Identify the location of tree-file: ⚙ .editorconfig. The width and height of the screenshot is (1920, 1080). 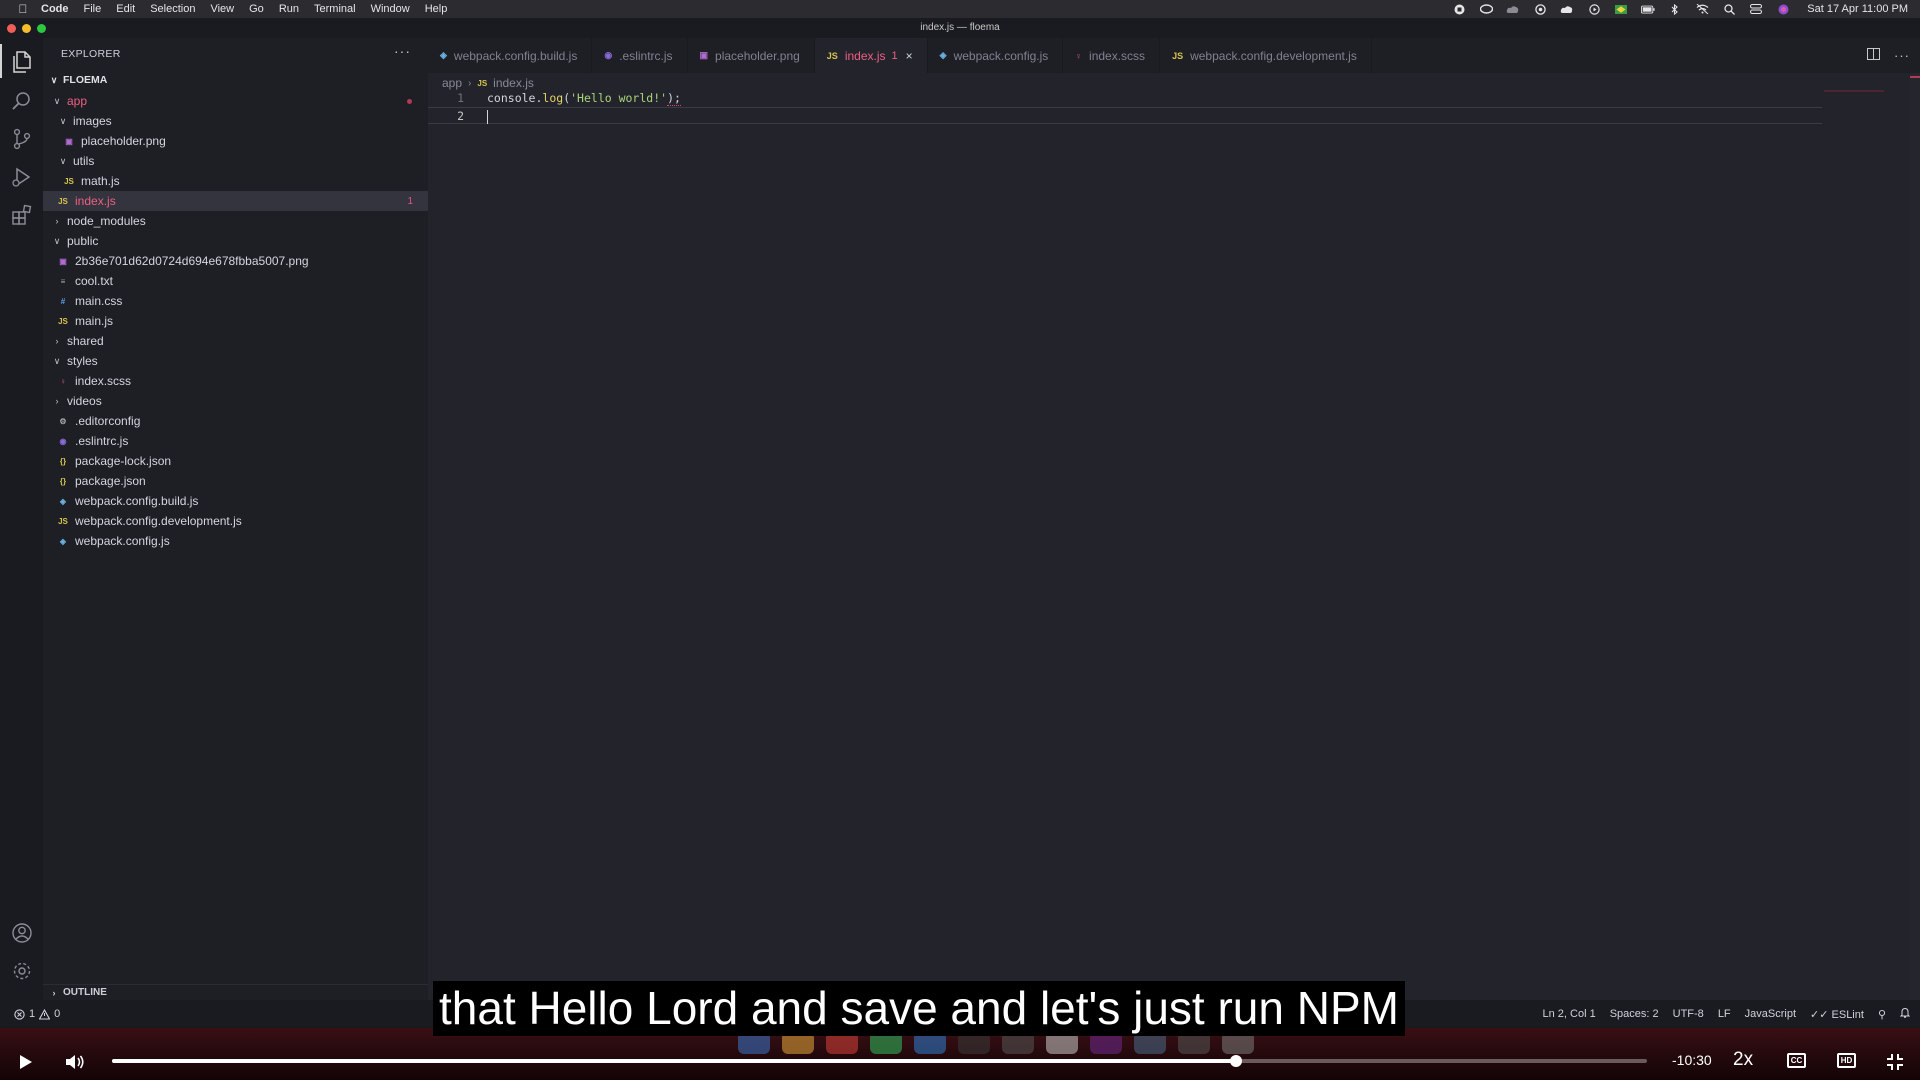
(235, 421).